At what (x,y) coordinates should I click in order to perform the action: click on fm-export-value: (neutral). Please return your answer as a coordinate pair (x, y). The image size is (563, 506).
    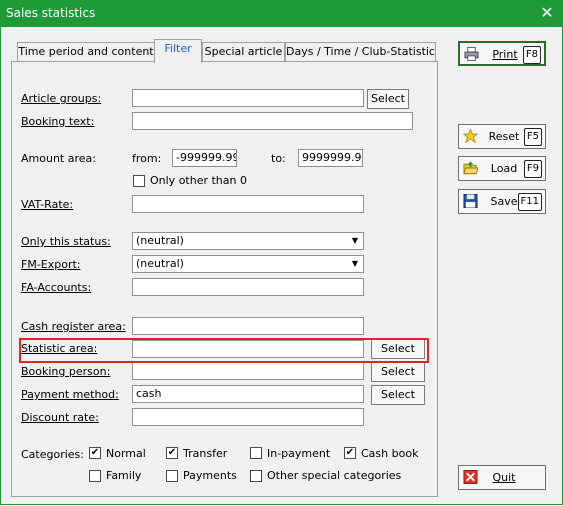
    Looking at the image, I should click on (160, 263).